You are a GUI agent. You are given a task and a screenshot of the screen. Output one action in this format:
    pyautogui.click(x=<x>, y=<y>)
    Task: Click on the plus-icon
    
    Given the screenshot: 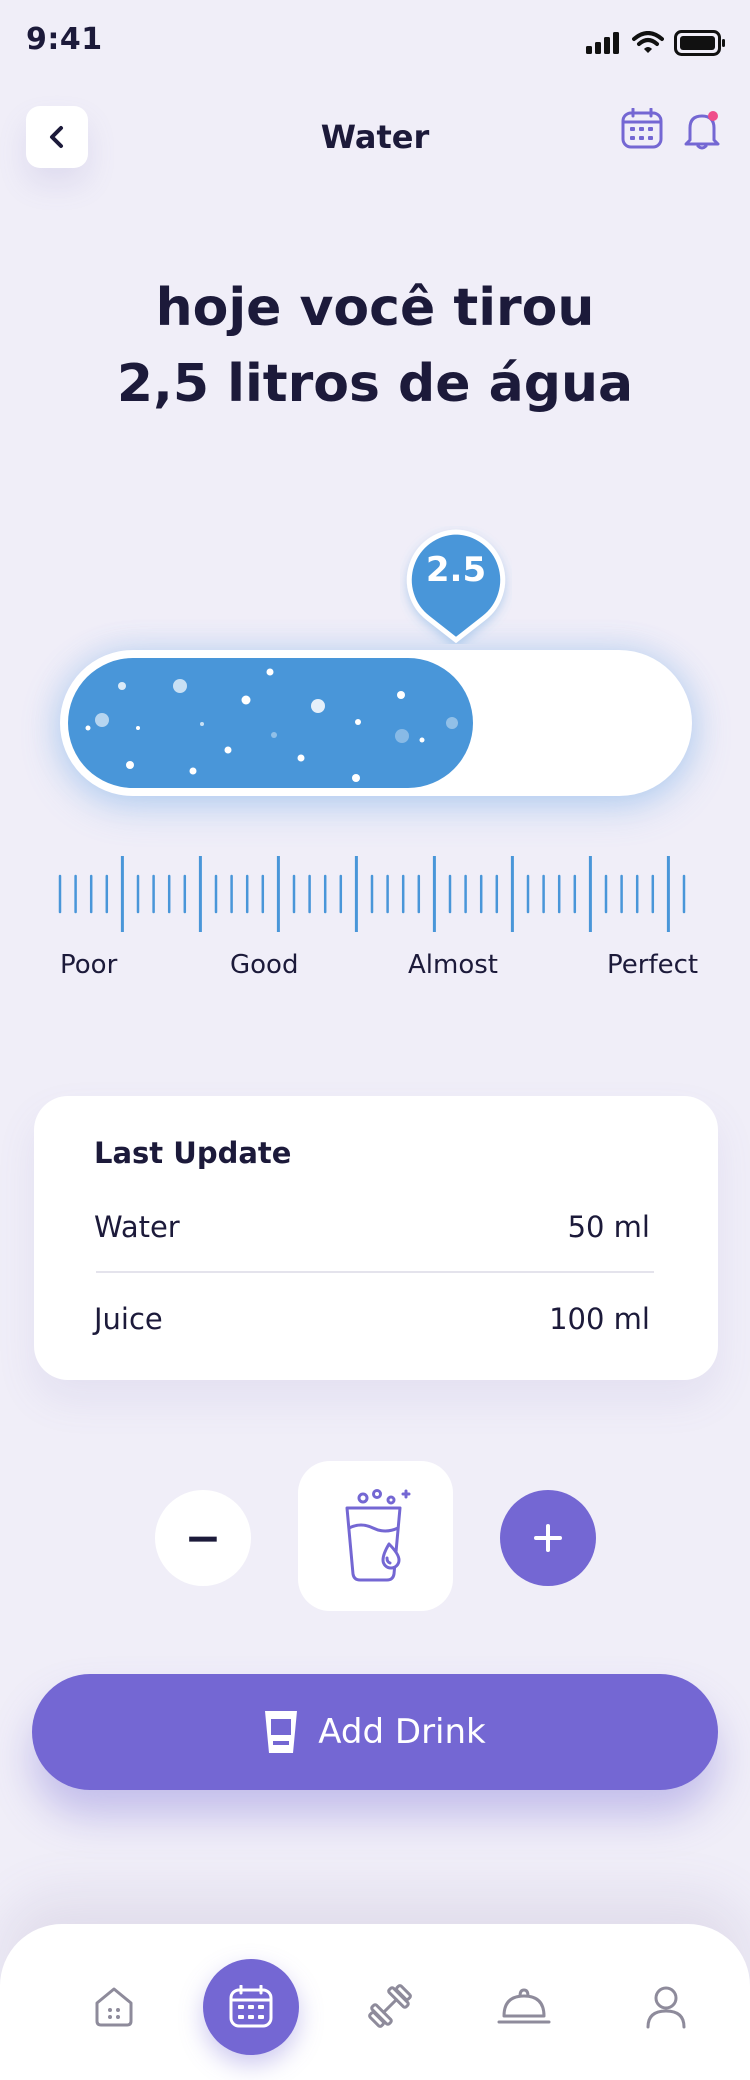 What is the action you would take?
    pyautogui.click(x=548, y=1538)
    